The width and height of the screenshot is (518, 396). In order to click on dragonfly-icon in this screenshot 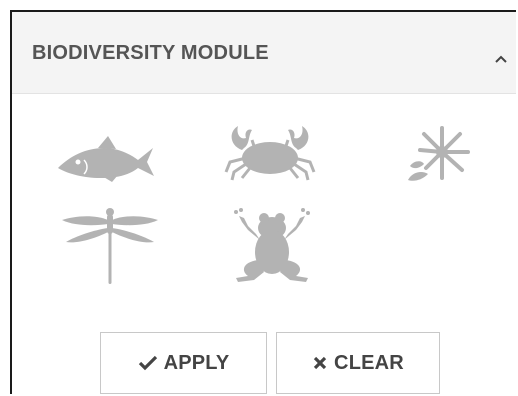, I will do `click(110, 245)`.